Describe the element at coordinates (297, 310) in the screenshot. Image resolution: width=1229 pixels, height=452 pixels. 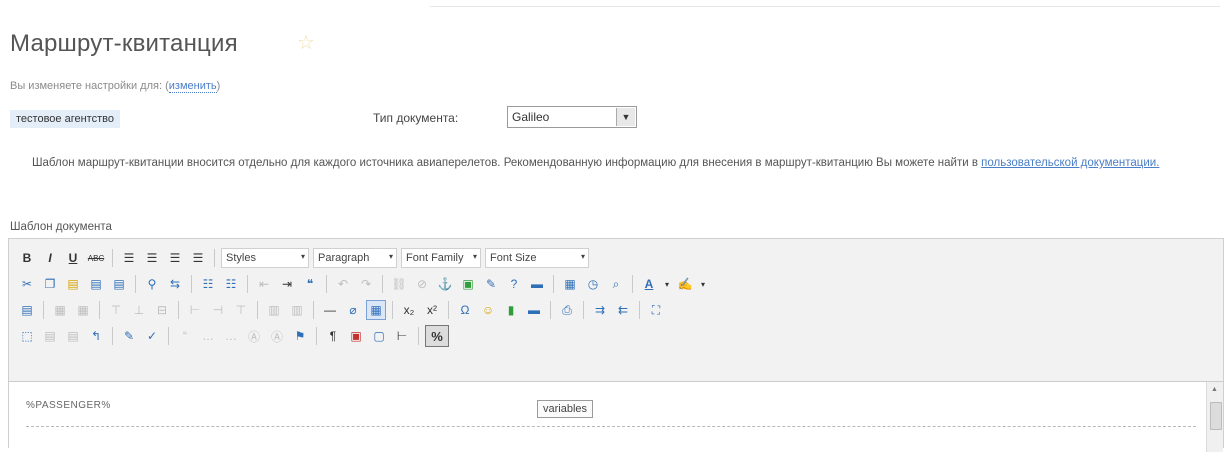
I see `merge-cells-icon: ▥` at that location.